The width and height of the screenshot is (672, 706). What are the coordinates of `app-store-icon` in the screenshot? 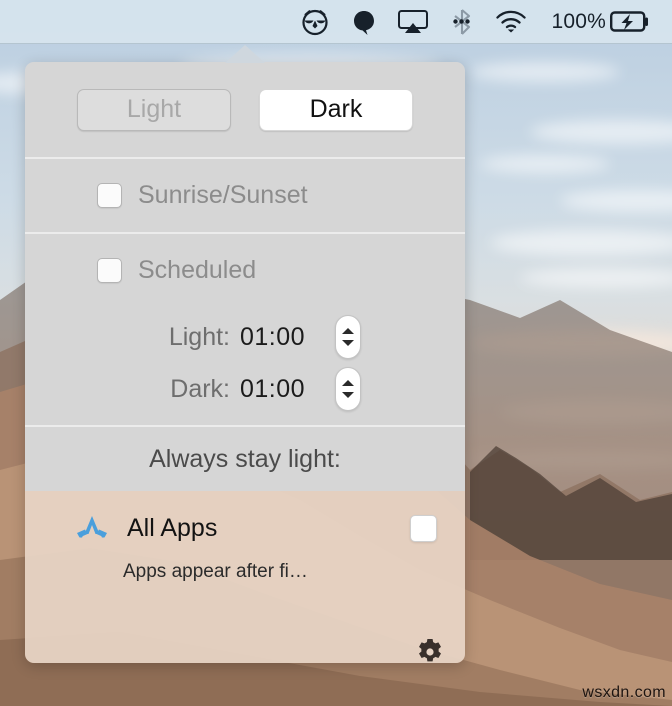 It's located at (92, 527).